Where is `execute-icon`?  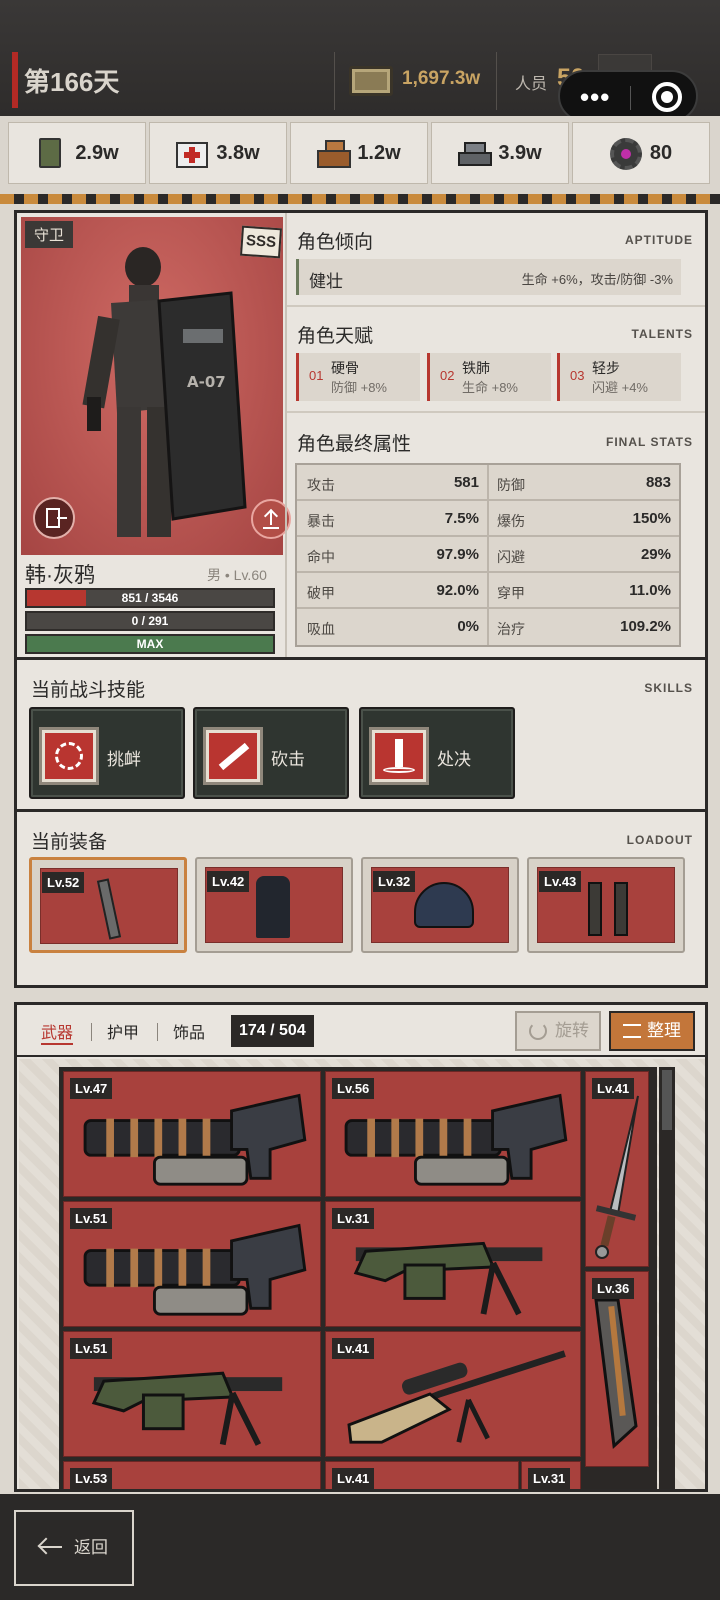 execute-icon is located at coordinates (399, 756).